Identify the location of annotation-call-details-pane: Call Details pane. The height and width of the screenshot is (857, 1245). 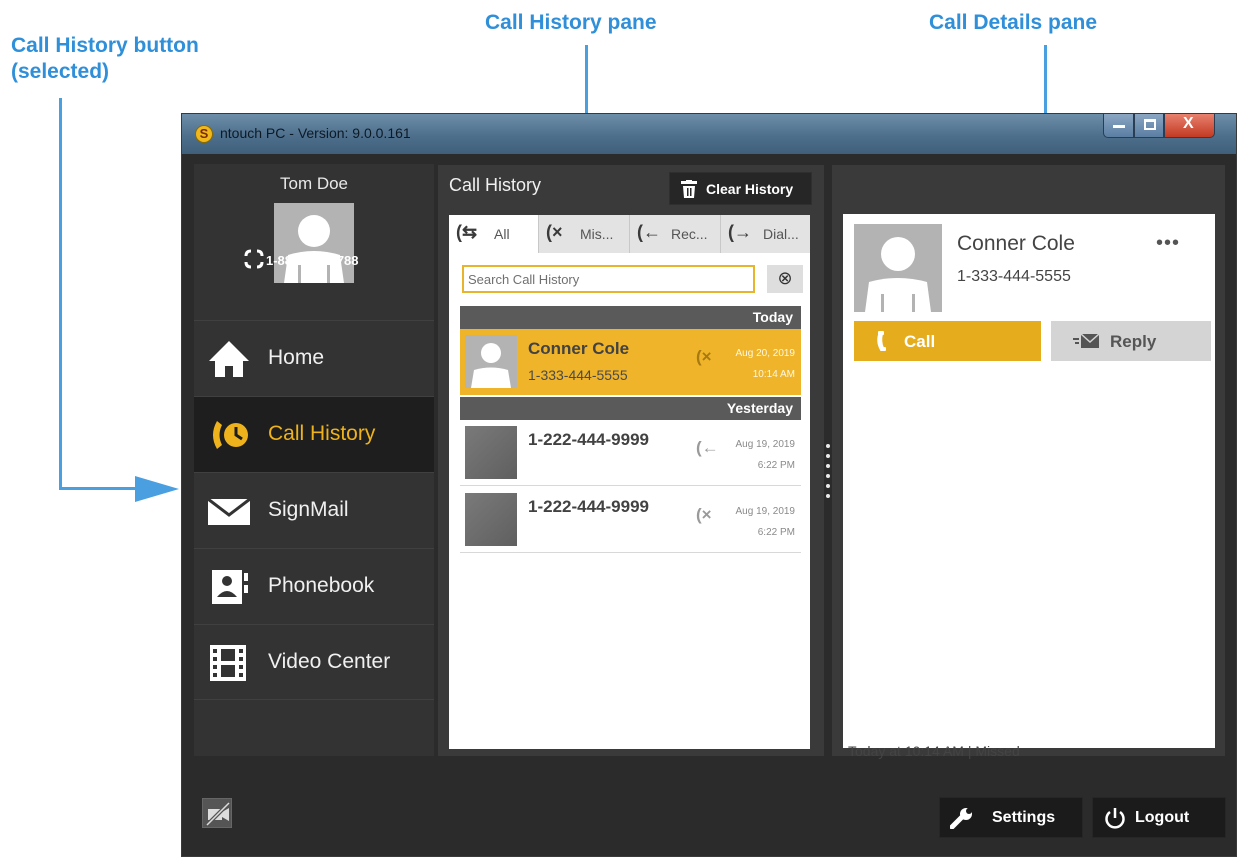
(1013, 22).